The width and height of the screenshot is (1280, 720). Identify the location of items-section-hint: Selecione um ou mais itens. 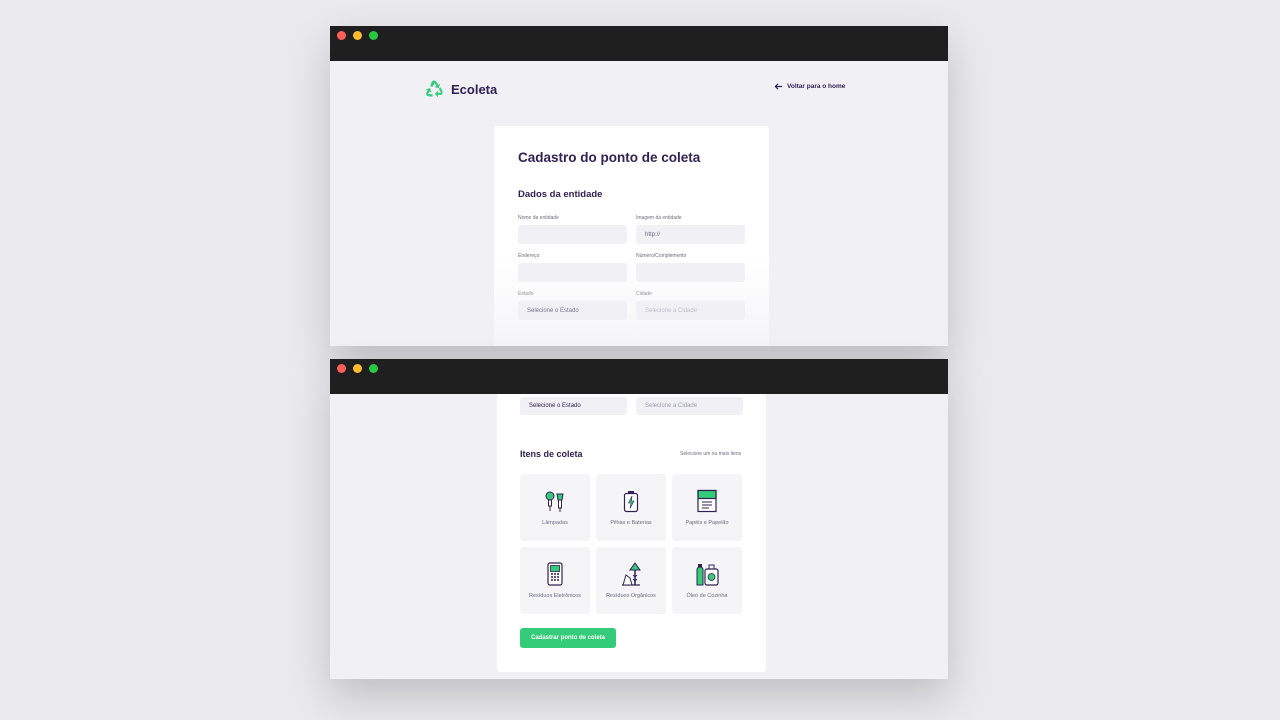
(711, 454).